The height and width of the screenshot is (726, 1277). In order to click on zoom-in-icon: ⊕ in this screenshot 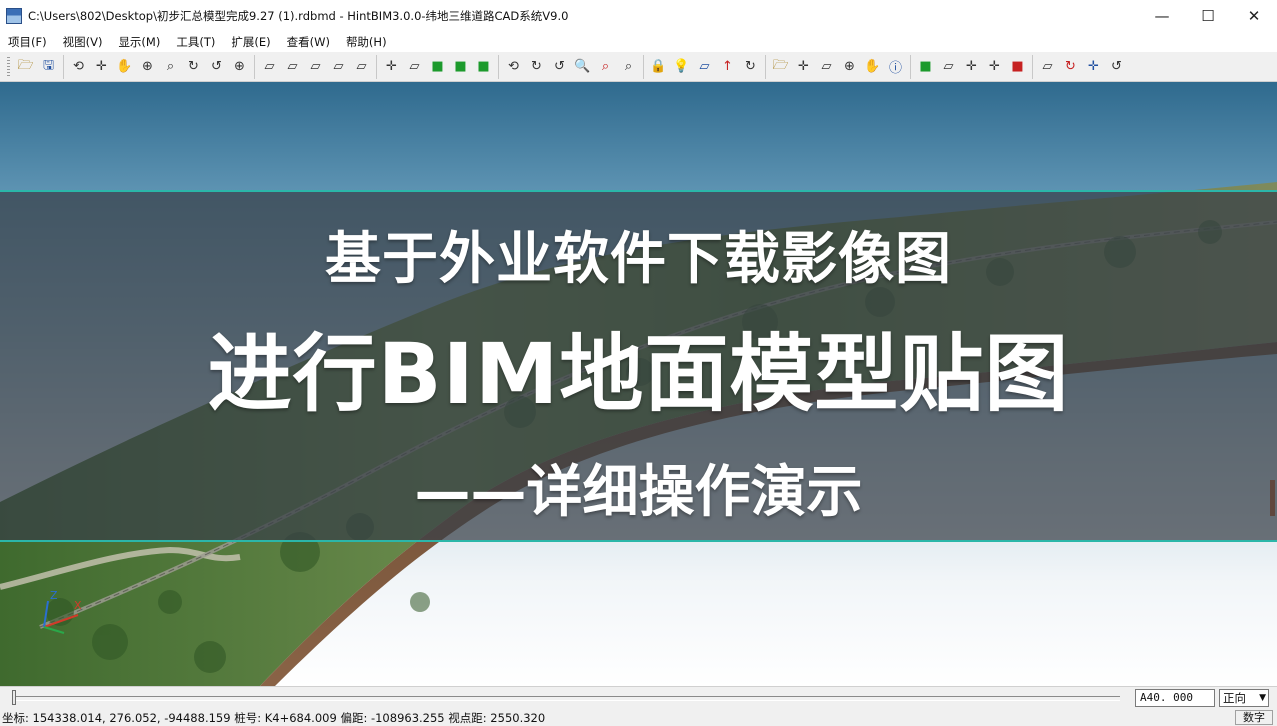, I will do `click(148, 67)`.